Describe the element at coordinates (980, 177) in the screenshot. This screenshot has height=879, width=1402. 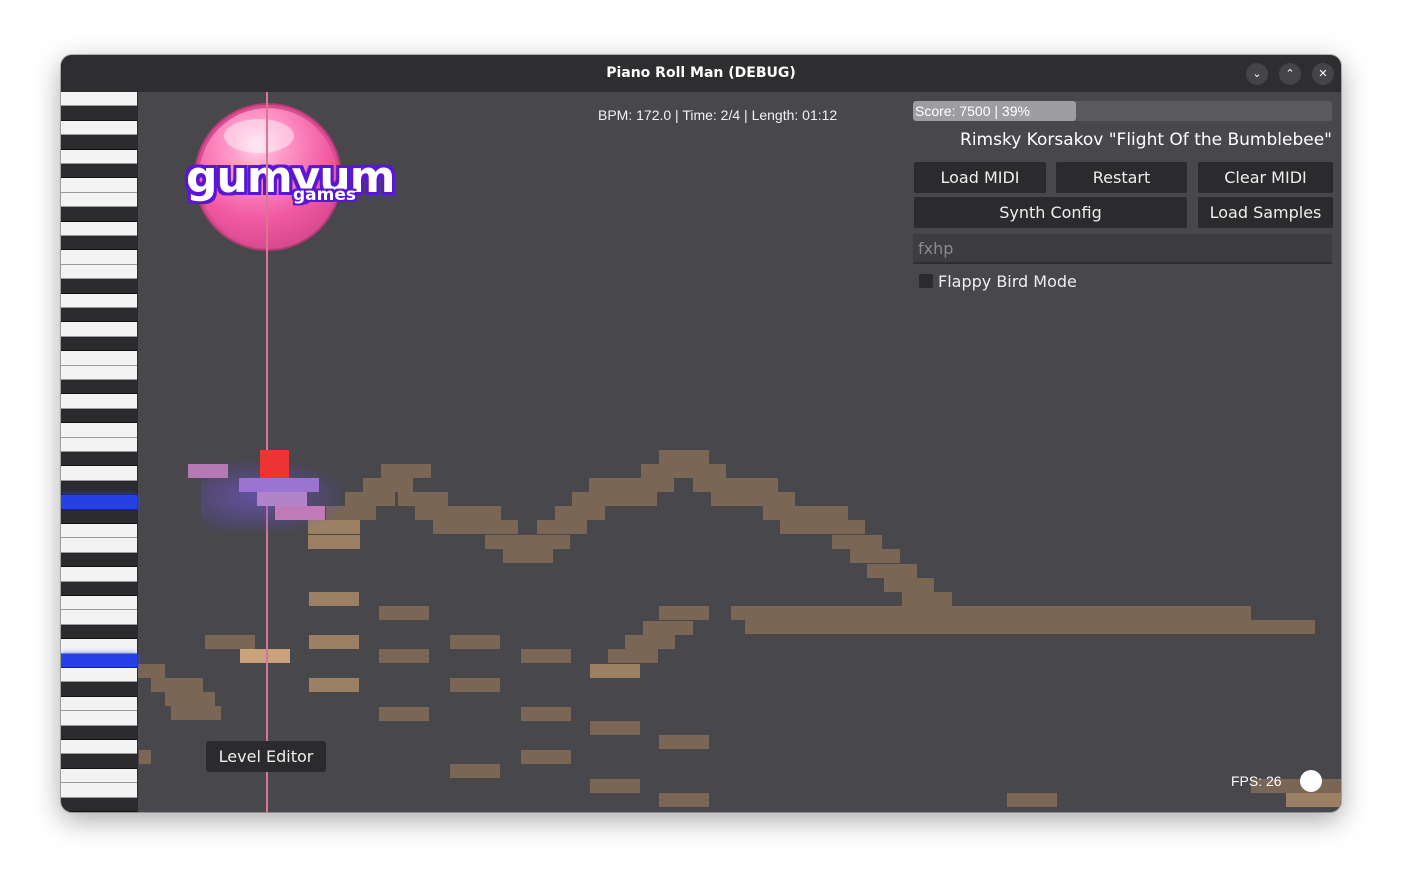
I see `load-midi-button: Load MIDI` at that location.